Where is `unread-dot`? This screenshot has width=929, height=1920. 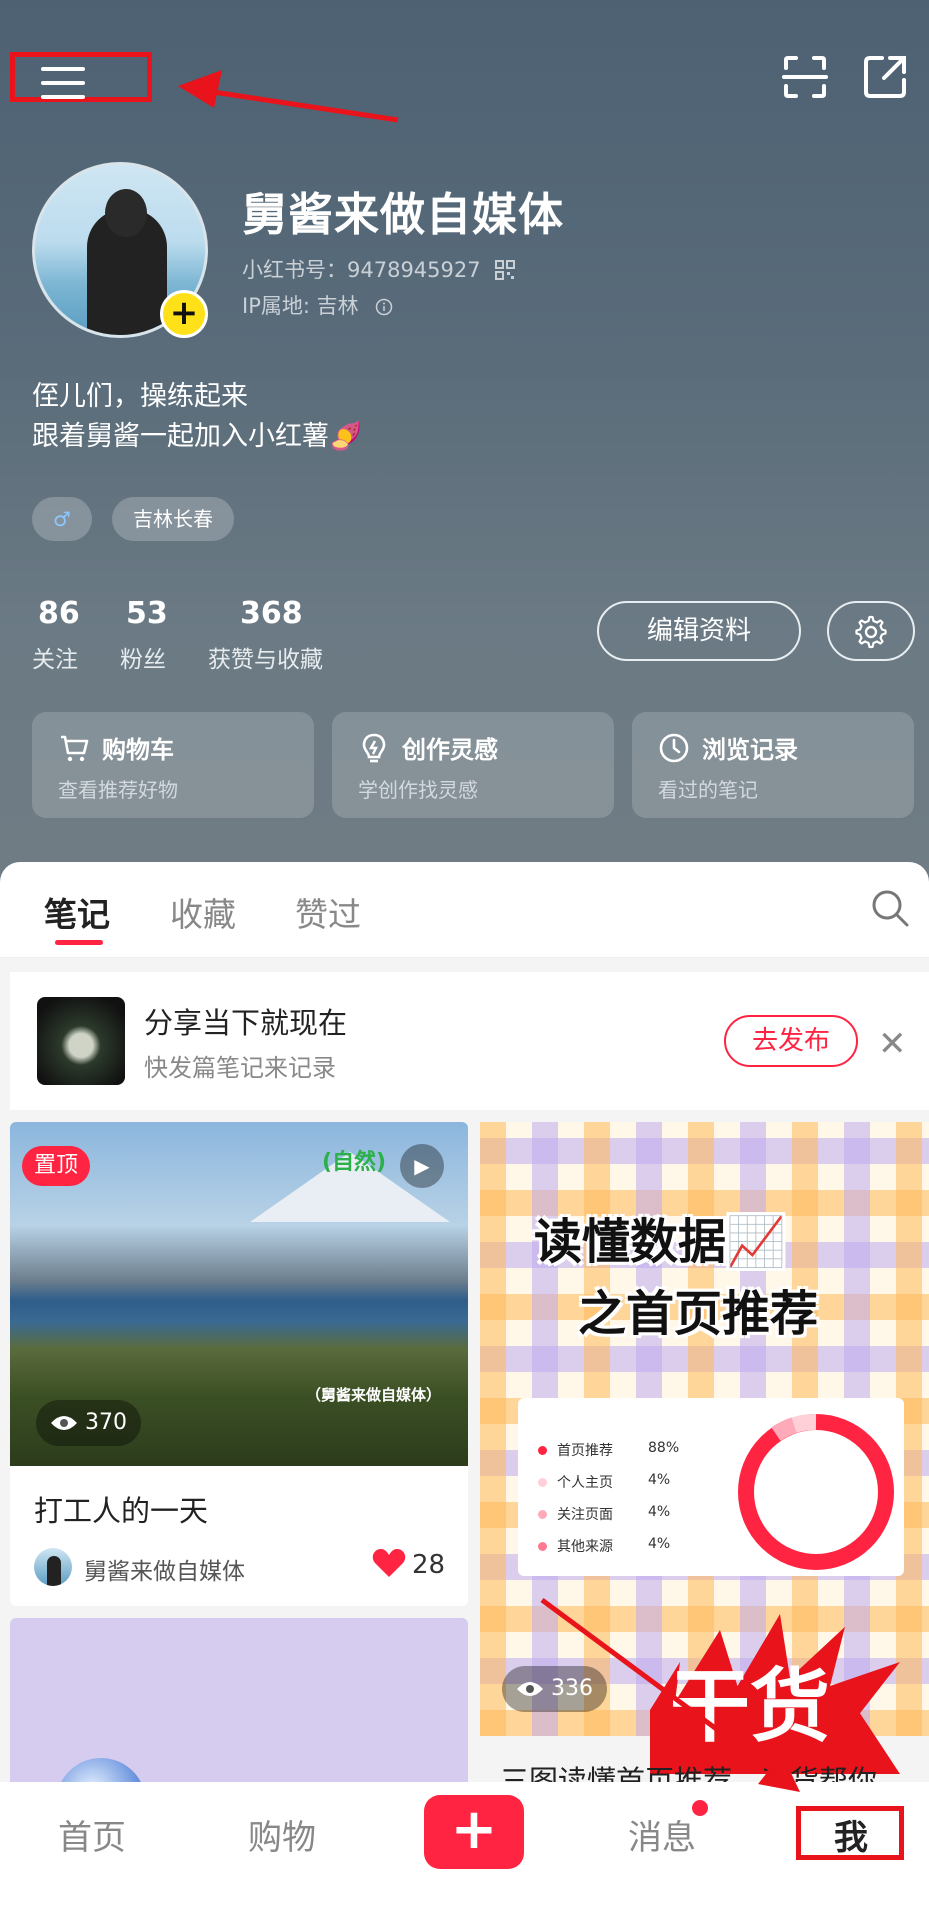
unread-dot is located at coordinates (700, 1808).